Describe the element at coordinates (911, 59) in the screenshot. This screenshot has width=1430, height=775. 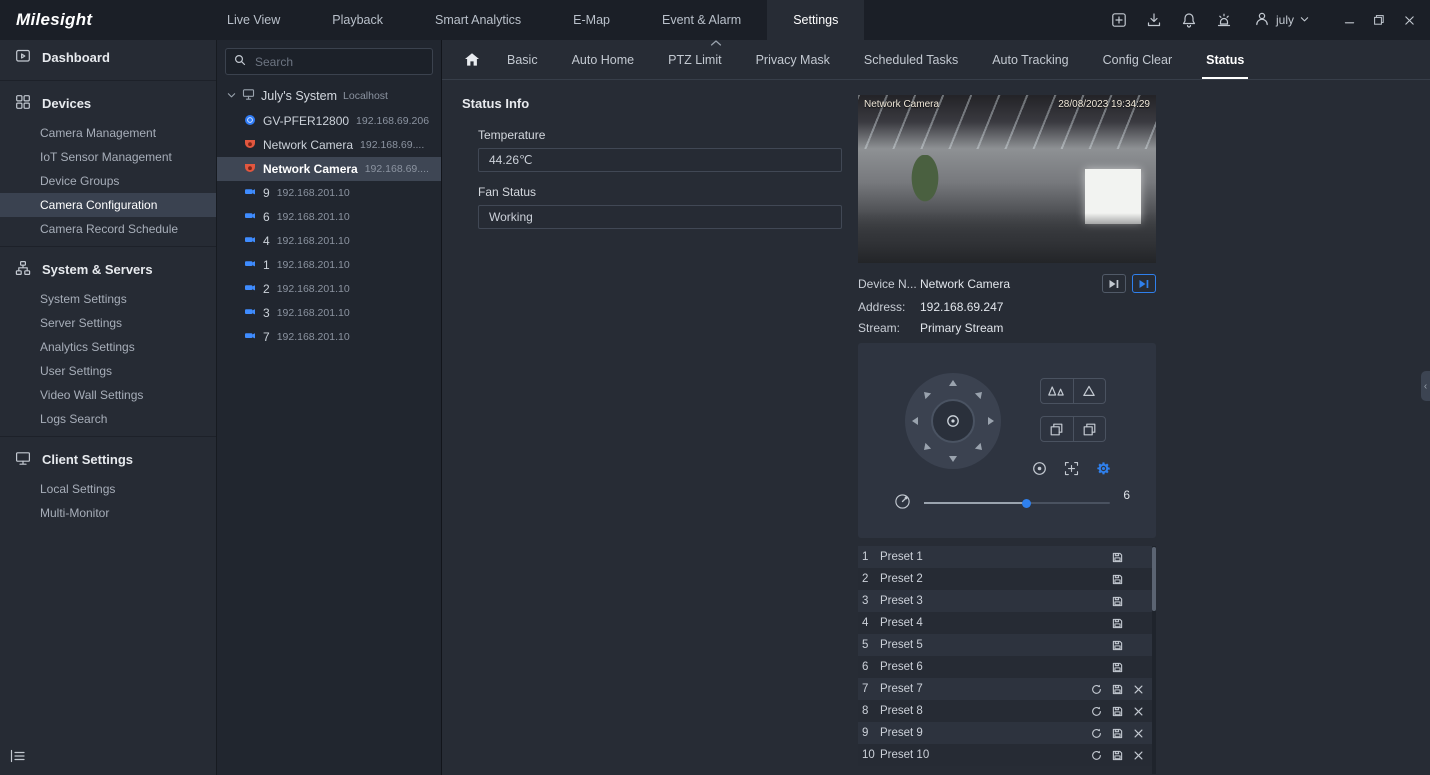
I see `tab-scheduled-tasks: Scheduled Tasks` at that location.